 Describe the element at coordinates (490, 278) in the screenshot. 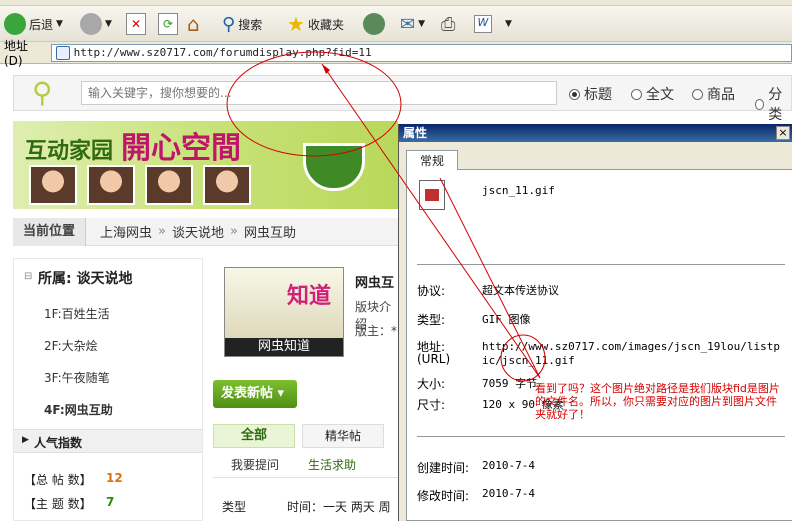

I see `annotation-arrow-line` at that location.